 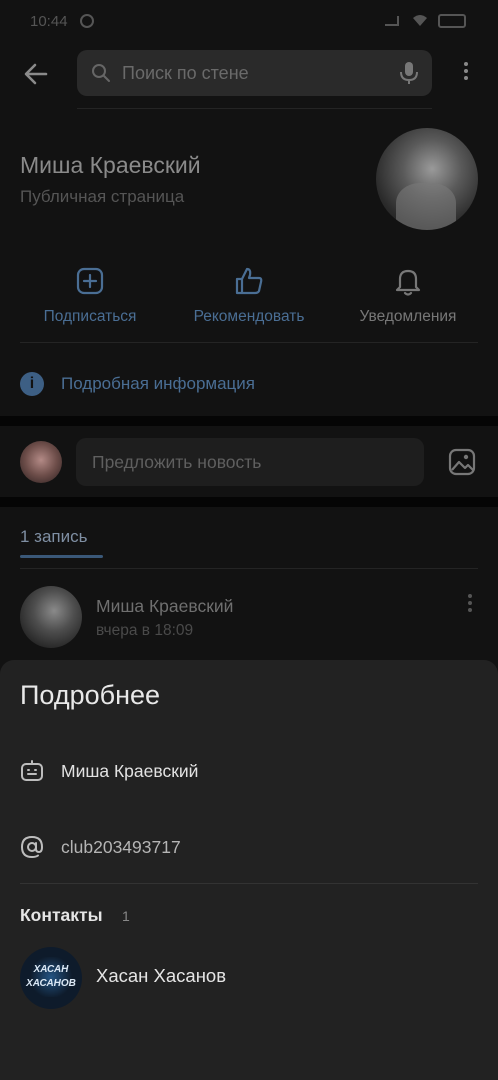 What do you see at coordinates (161, 976) in the screenshot?
I see `contact-name: Хасан Хасанов` at bounding box center [161, 976].